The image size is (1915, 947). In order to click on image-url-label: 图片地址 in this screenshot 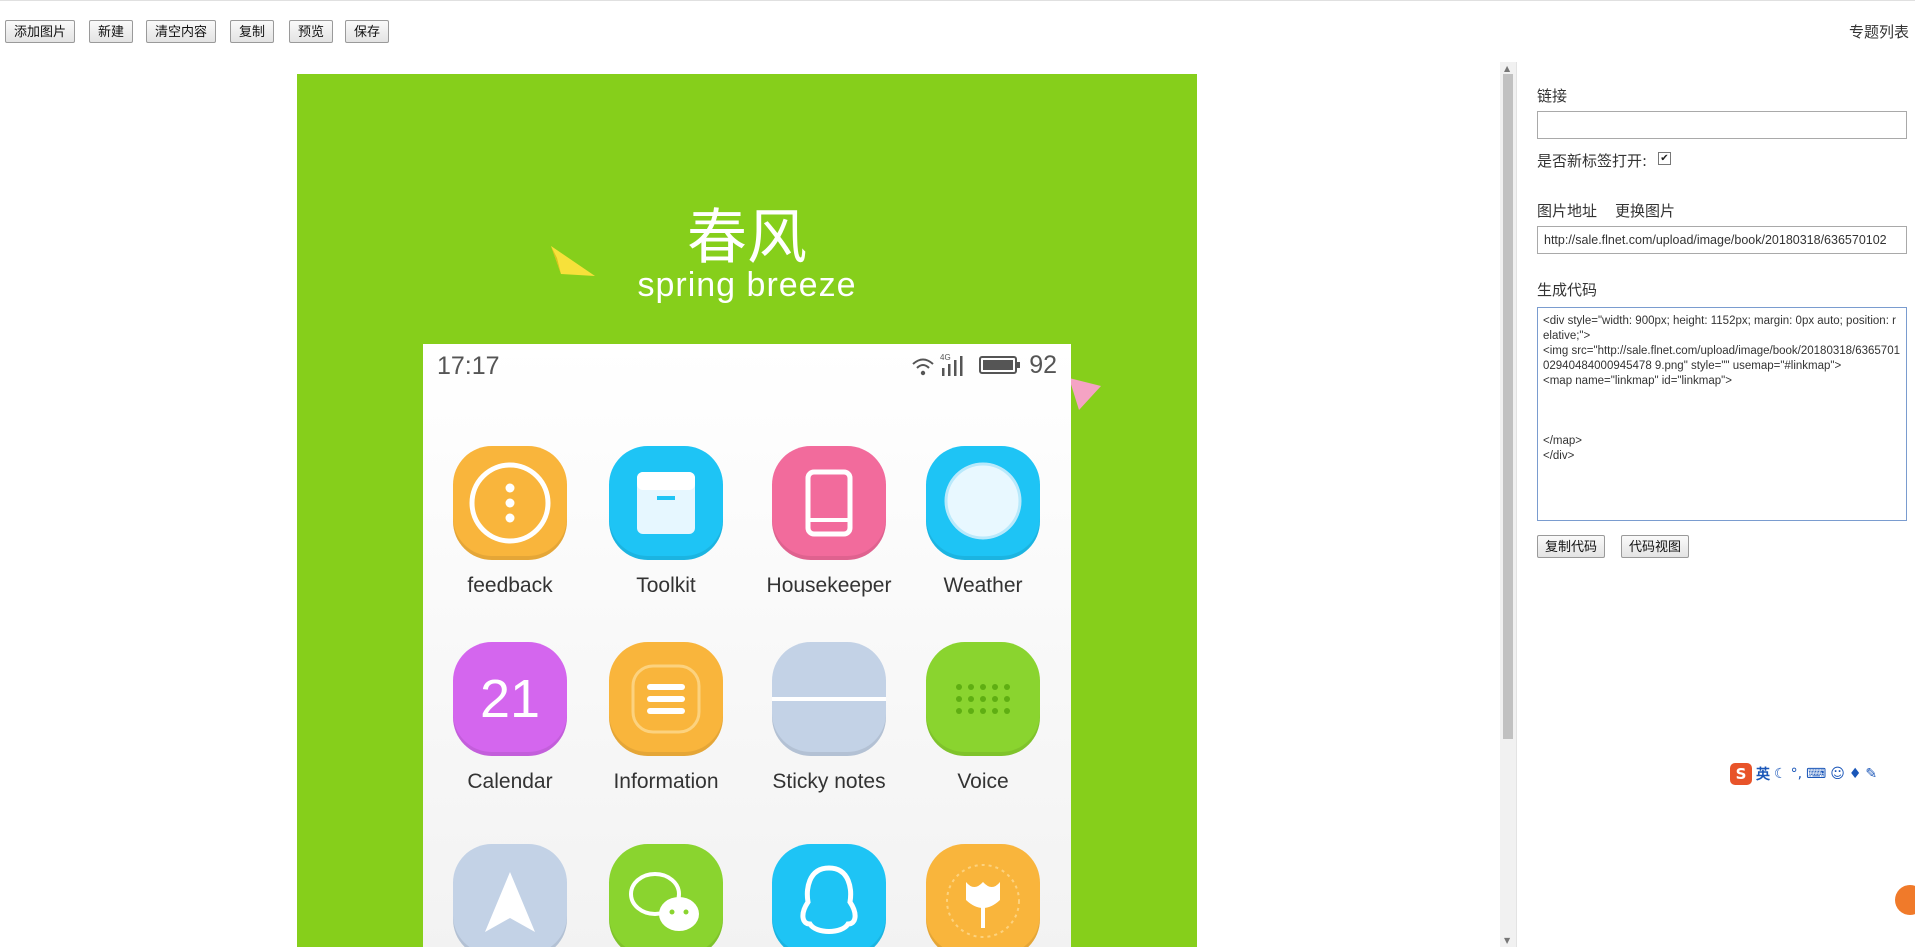, I will do `click(1567, 211)`.